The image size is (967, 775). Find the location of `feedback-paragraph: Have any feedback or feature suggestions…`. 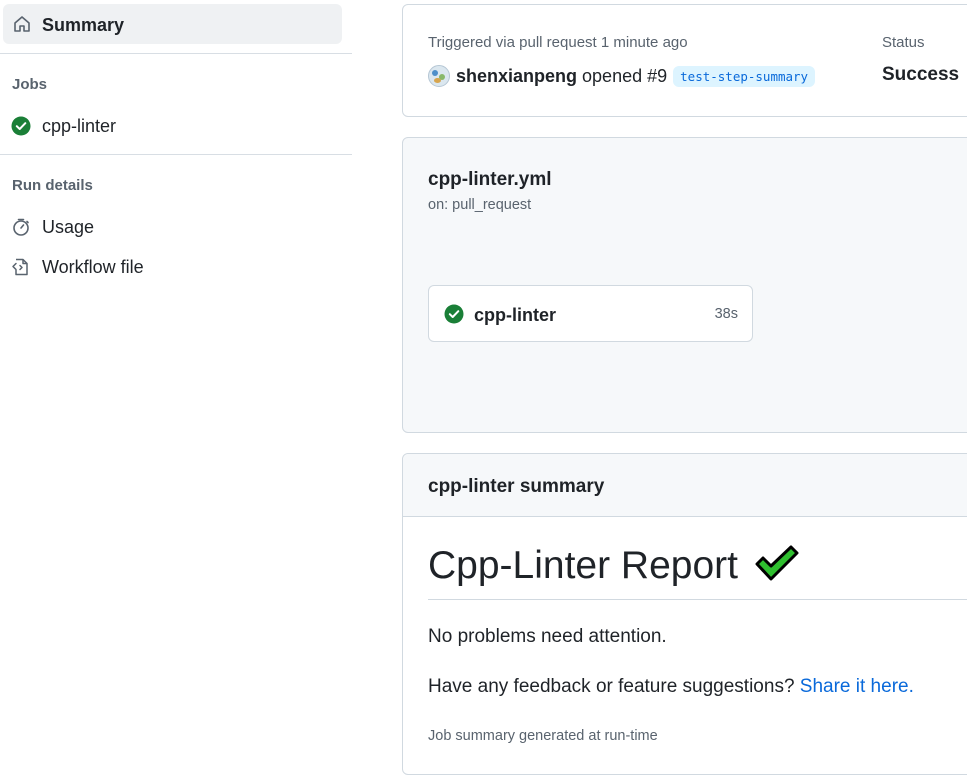

feedback-paragraph: Have any feedback or feature suggestions… is located at coordinates (671, 687).